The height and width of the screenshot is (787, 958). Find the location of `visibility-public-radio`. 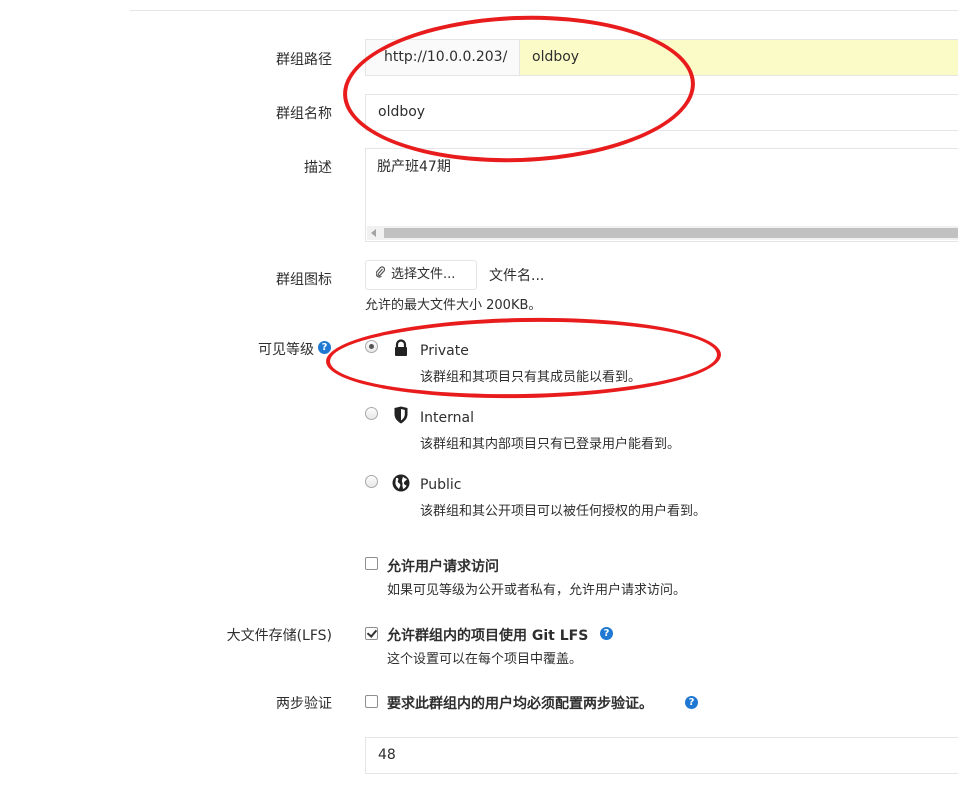

visibility-public-radio is located at coordinates (371, 481).